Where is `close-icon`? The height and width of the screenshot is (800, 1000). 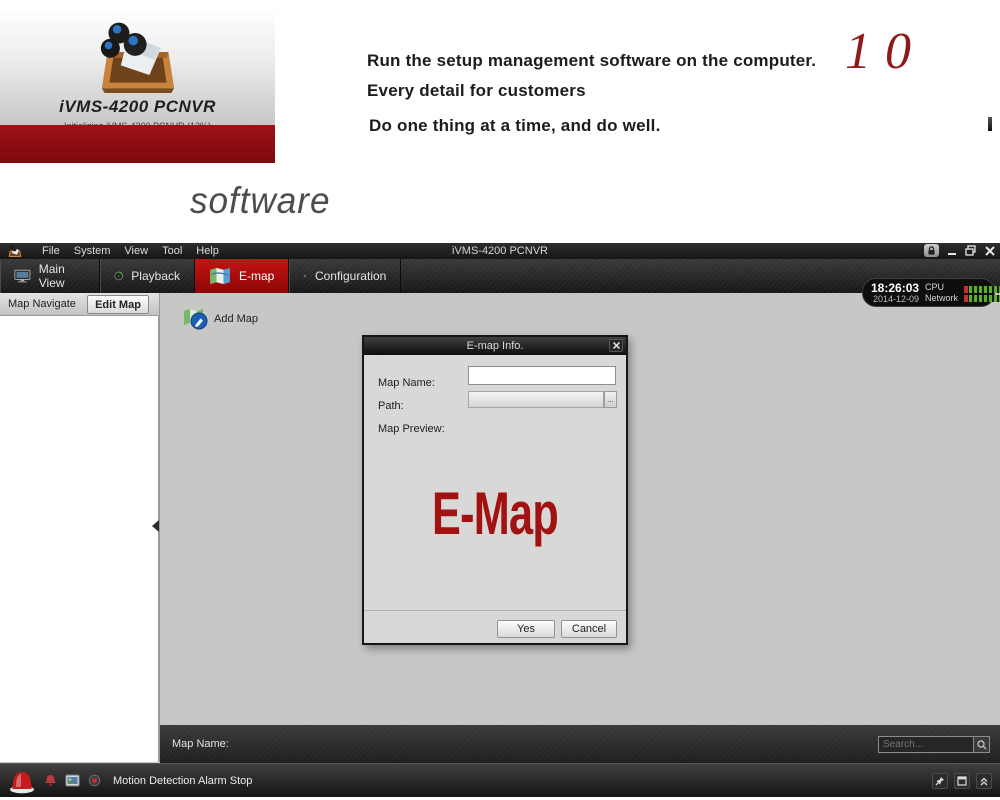 close-icon is located at coordinates (616, 345).